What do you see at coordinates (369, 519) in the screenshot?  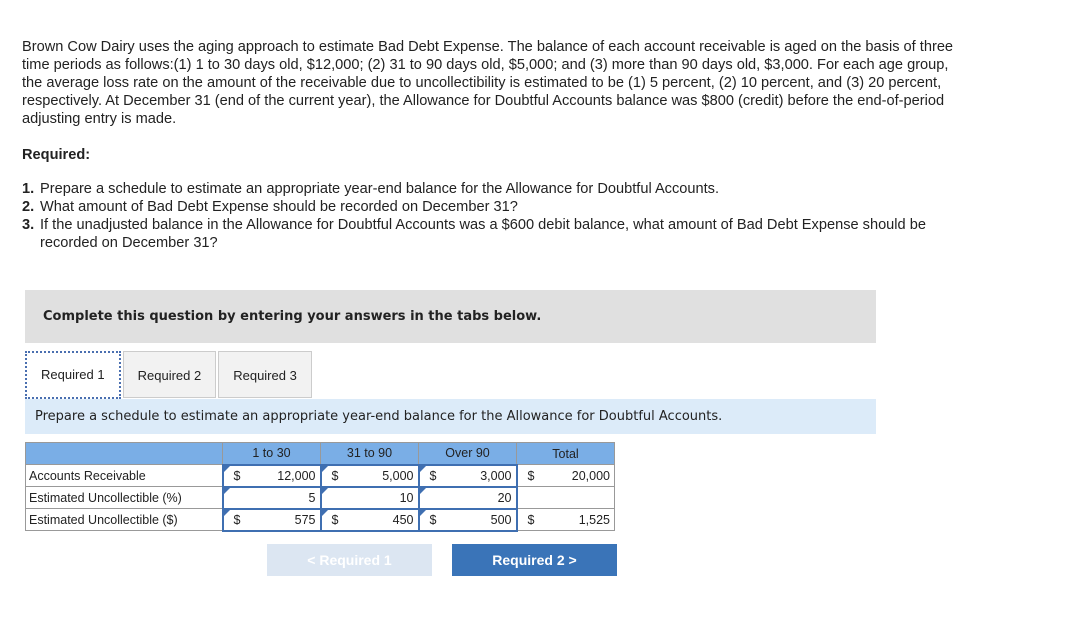 I see `answer-input: $450` at bounding box center [369, 519].